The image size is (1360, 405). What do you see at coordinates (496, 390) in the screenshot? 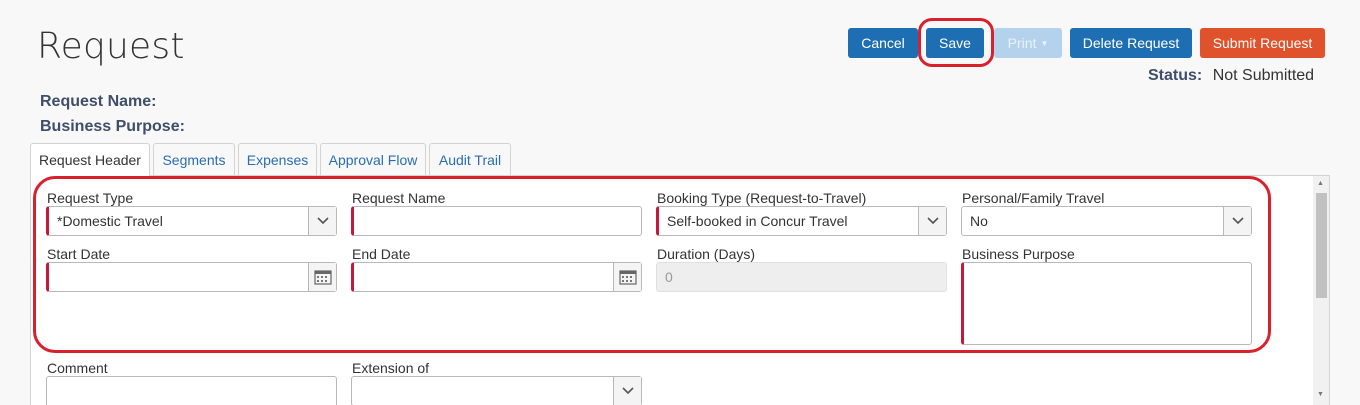
I see `extension-of-select` at bounding box center [496, 390].